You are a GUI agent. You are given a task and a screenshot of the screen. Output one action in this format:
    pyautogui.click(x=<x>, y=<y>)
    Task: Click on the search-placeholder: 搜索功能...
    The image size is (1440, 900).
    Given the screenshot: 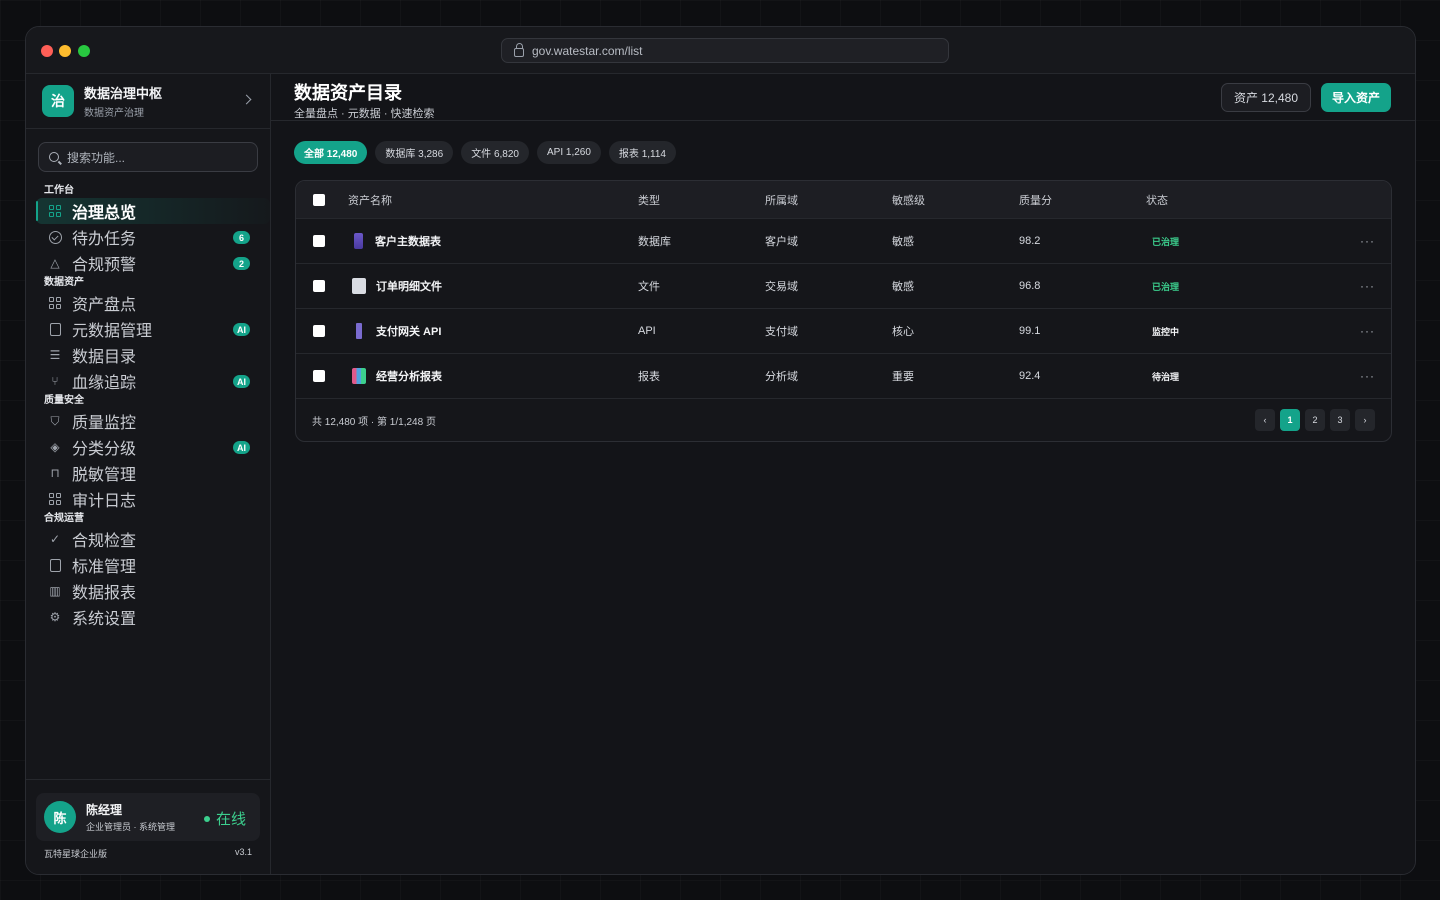 What is the action you would take?
    pyautogui.click(x=96, y=157)
    